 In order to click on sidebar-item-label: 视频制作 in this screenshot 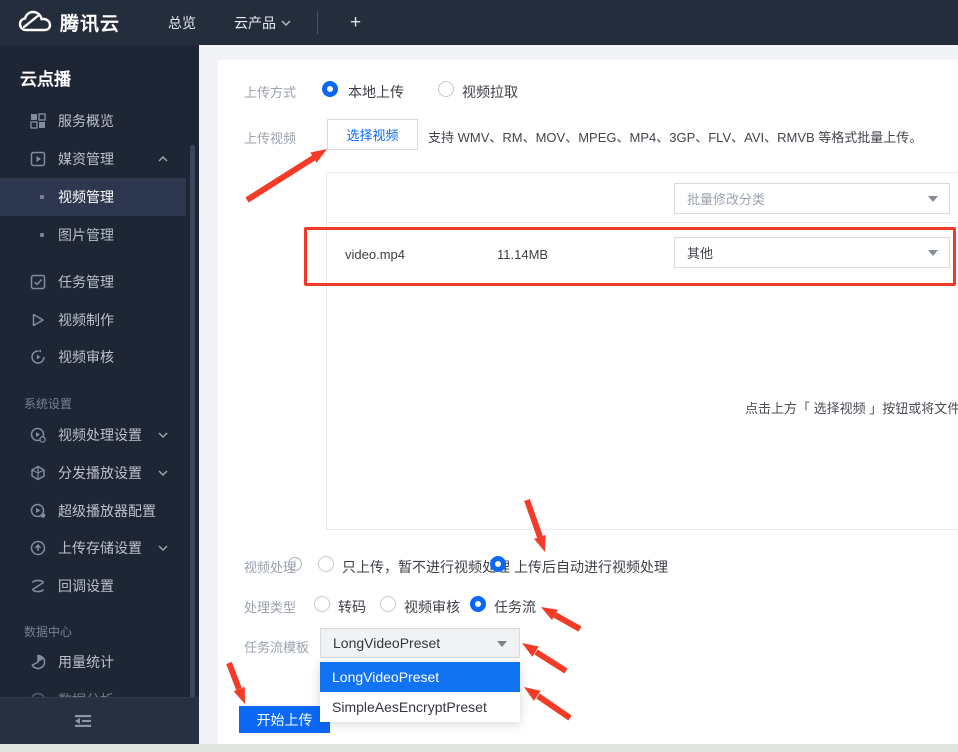, I will do `click(86, 320)`.